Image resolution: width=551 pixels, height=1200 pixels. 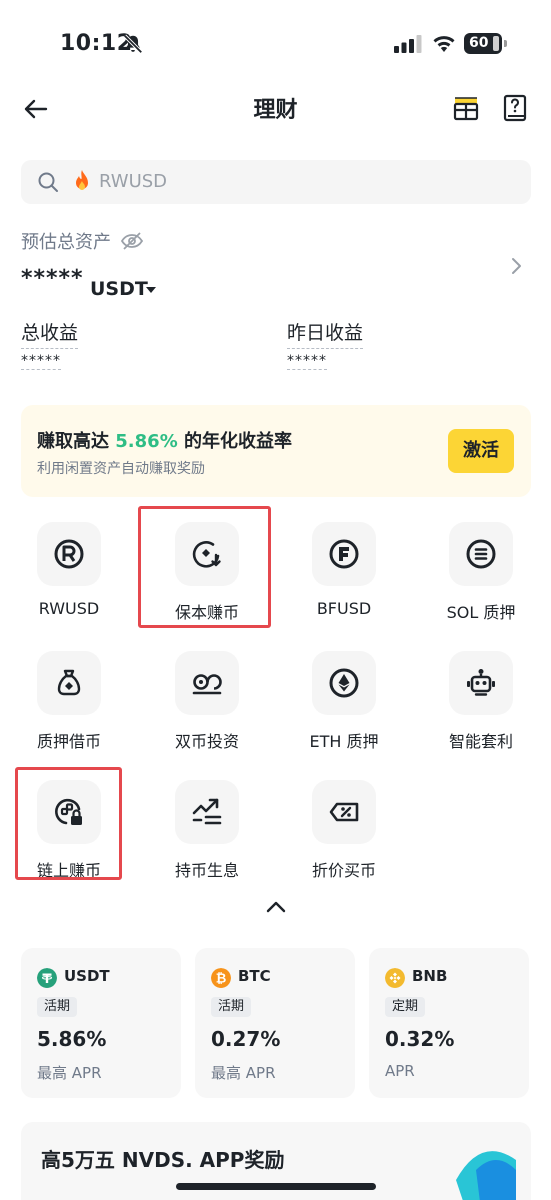 I want to click on rwusd-icon, so click(x=69, y=554).